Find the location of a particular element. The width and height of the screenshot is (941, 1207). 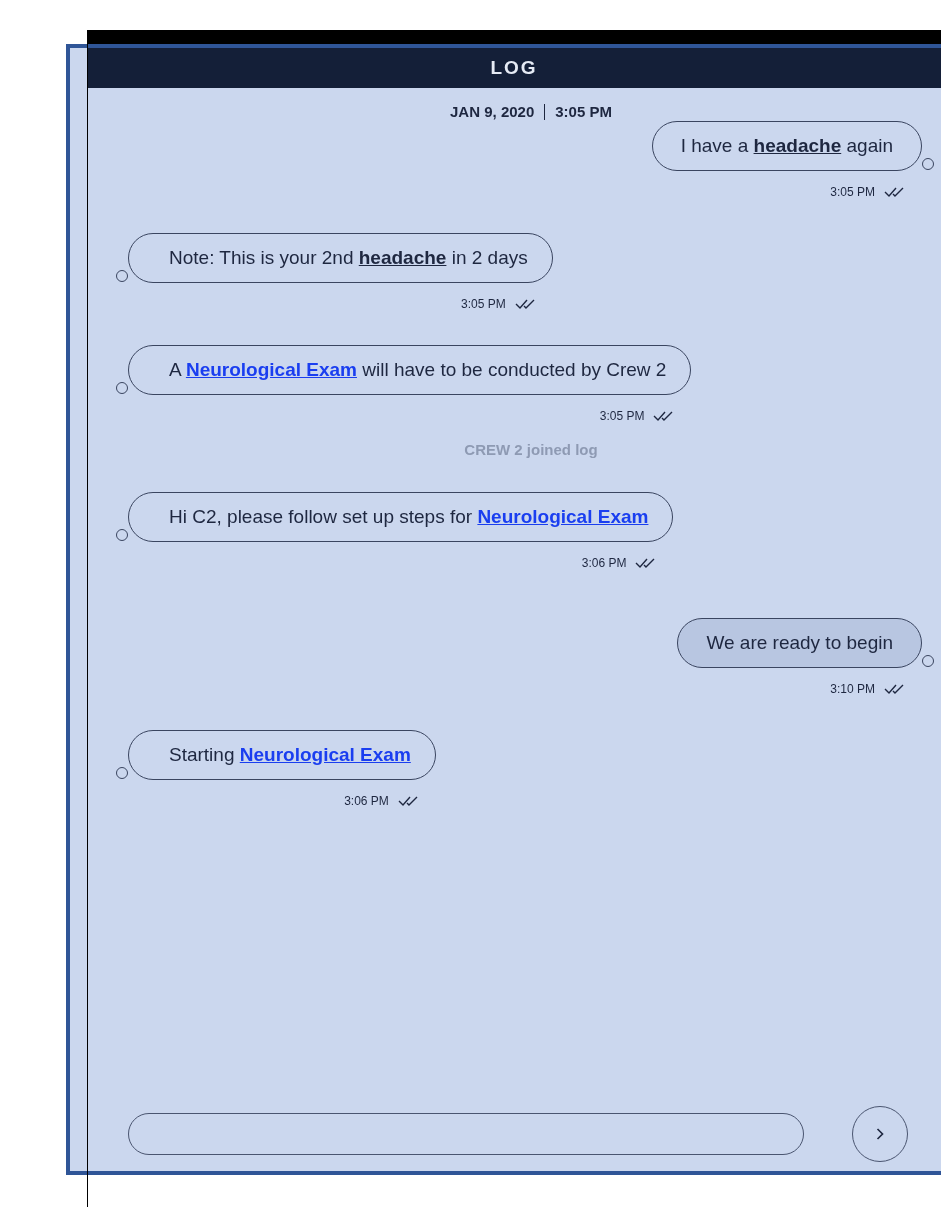

message-bubble: Starting Neurological Exam is located at coordinates (282, 755).